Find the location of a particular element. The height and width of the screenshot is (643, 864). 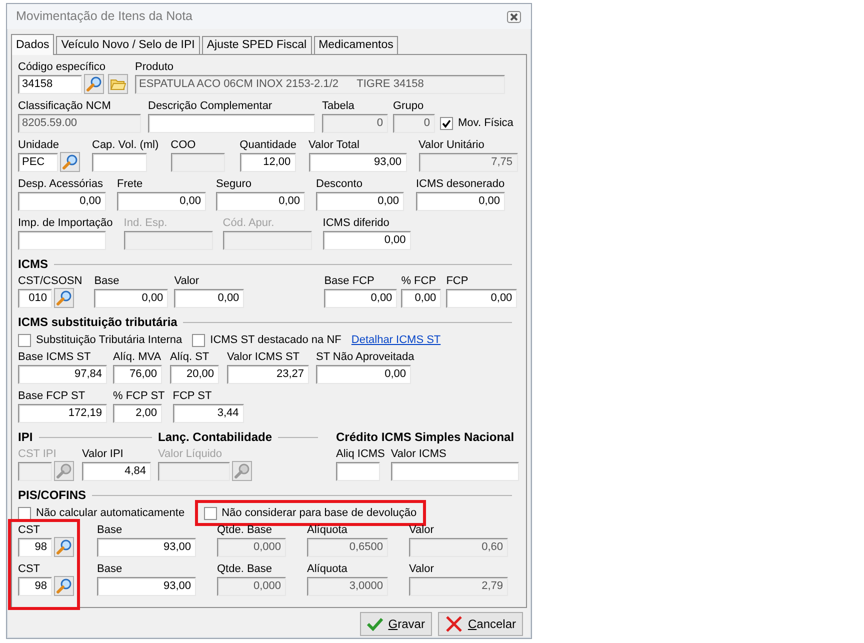

field-label: Ind. Esp. is located at coordinates (146, 223).